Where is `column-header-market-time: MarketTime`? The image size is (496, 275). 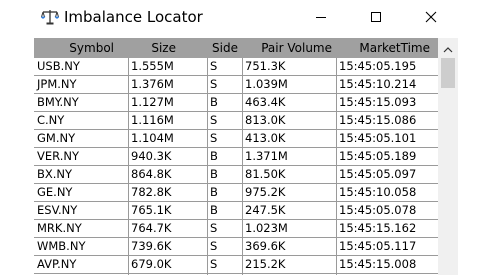 column-header-market-time: MarketTime is located at coordinates (387, 48).